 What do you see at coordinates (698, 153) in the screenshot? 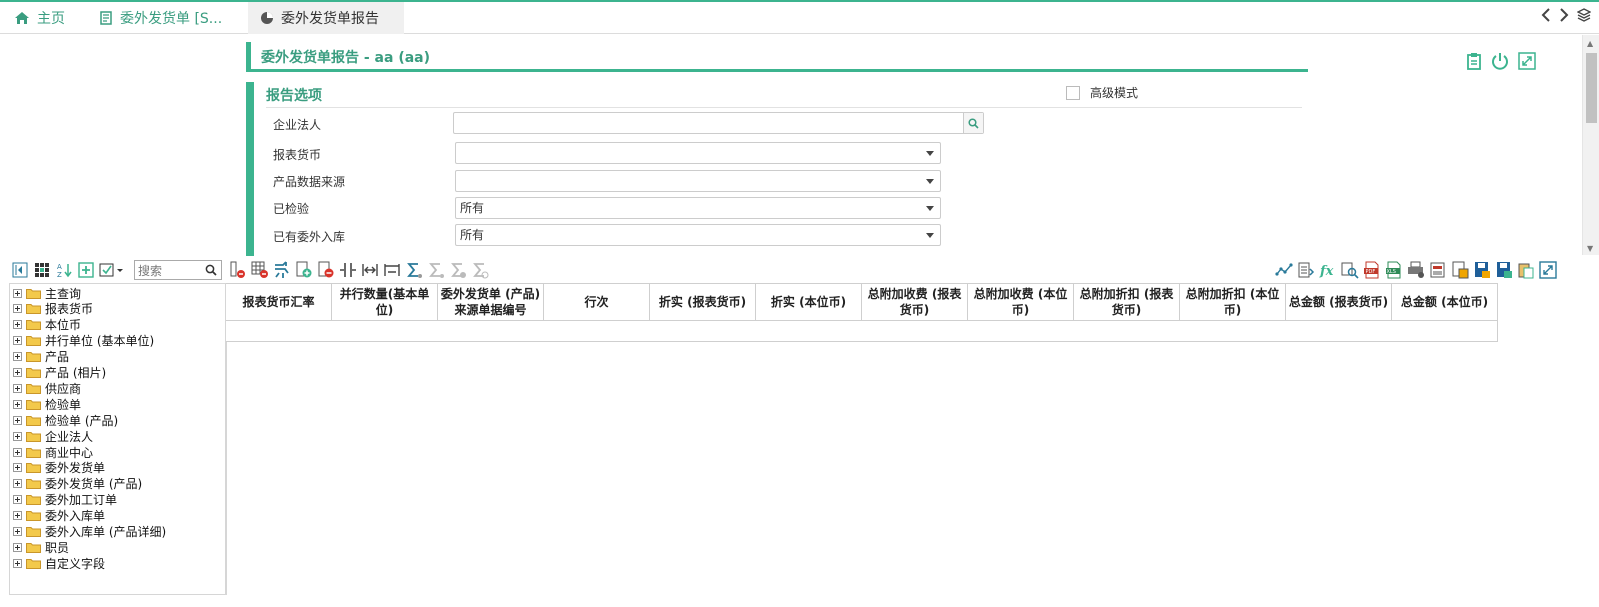
I see `report-currency-select` at bounding box center [698, 153].